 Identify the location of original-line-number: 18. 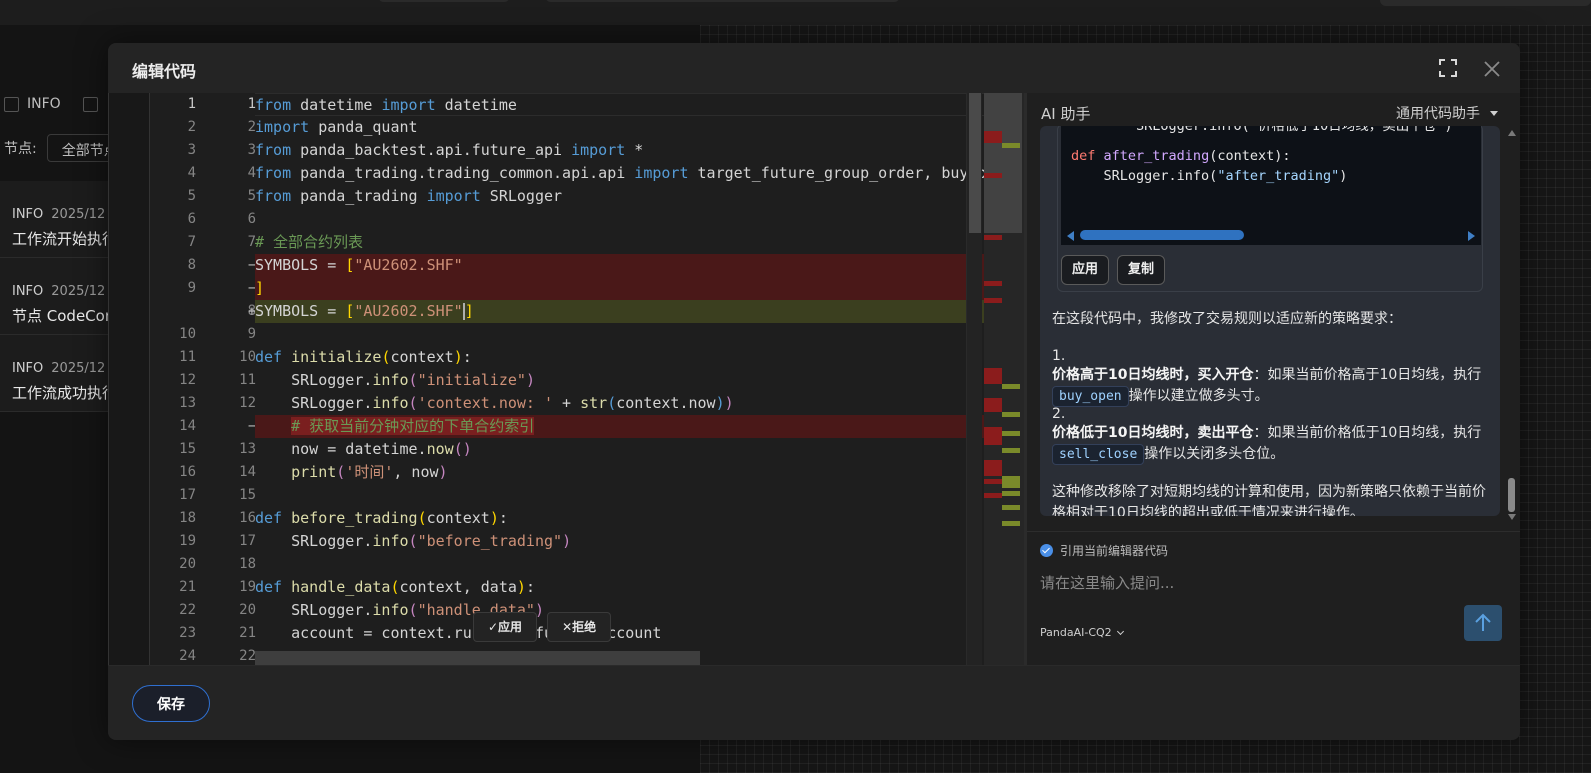
(187, 518).